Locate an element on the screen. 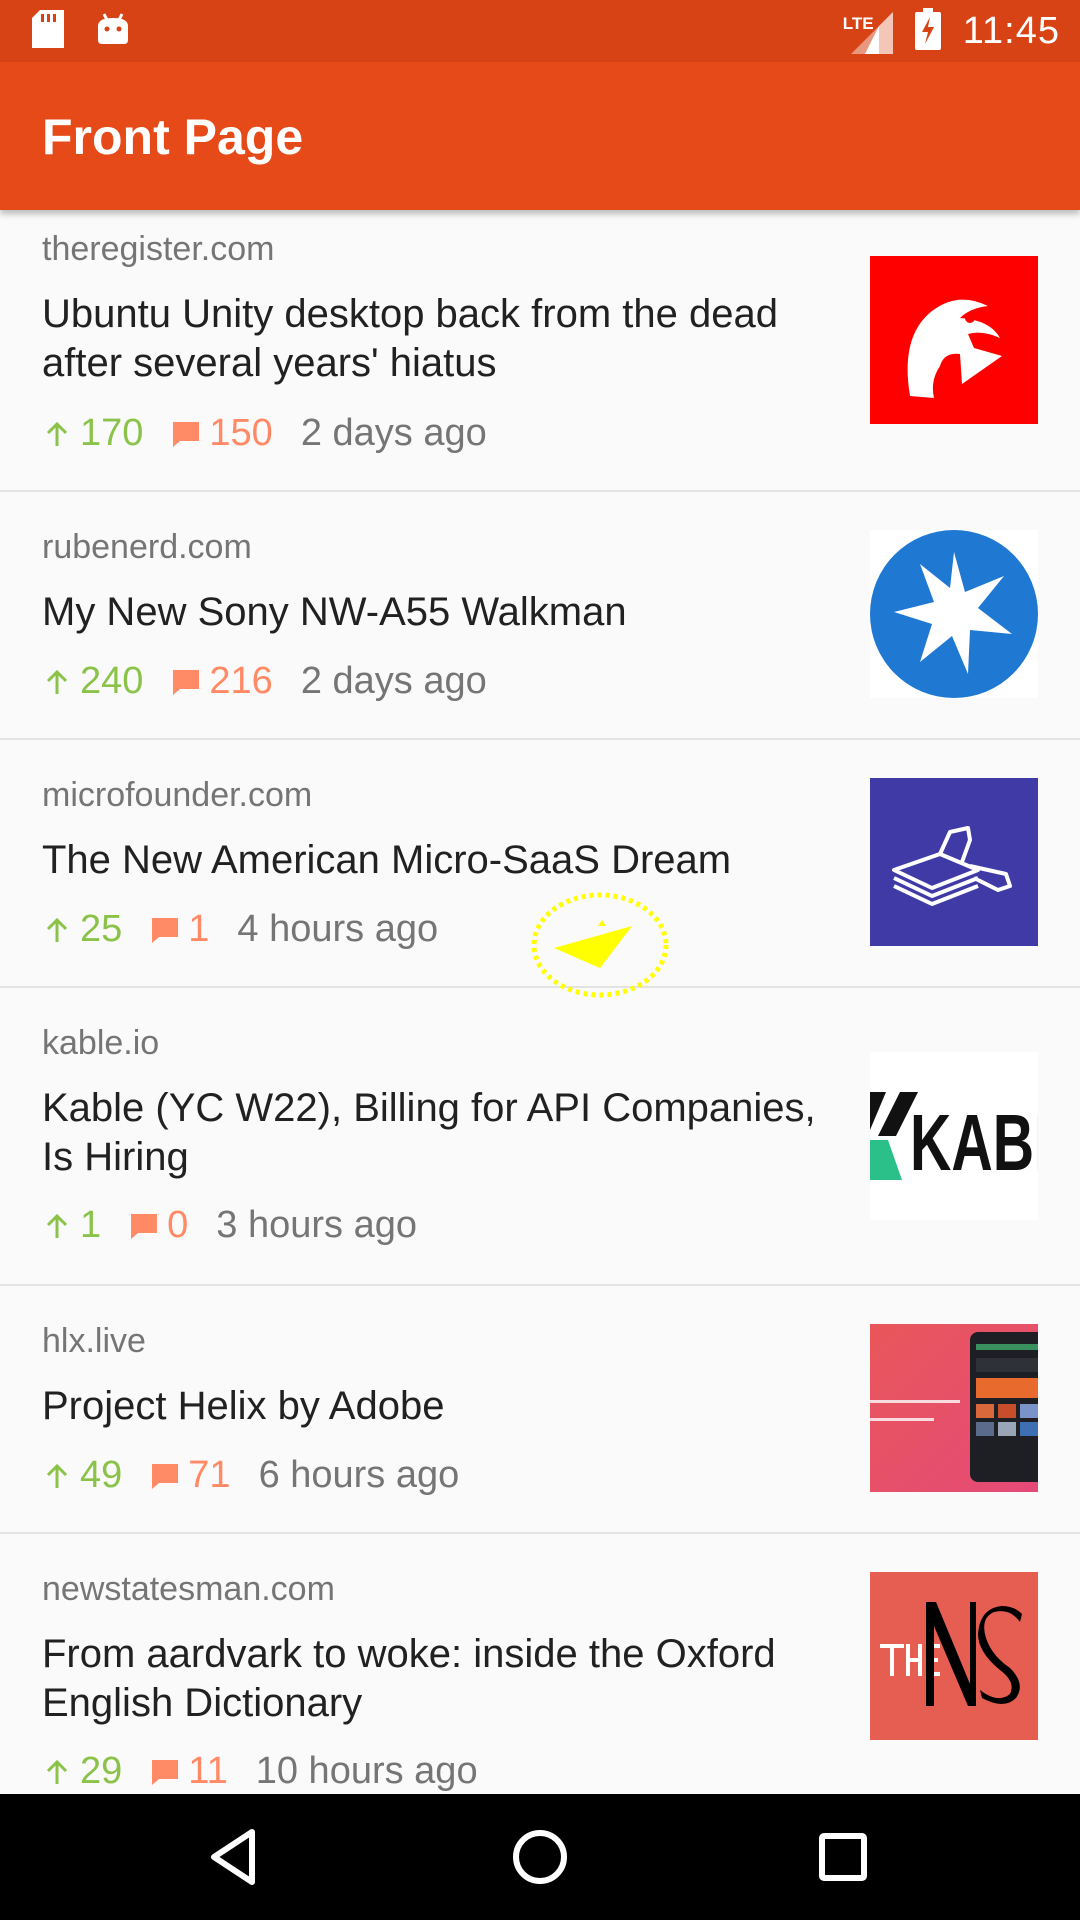  kable-logo-icon: KABI is located at coordinates (954, 1139).